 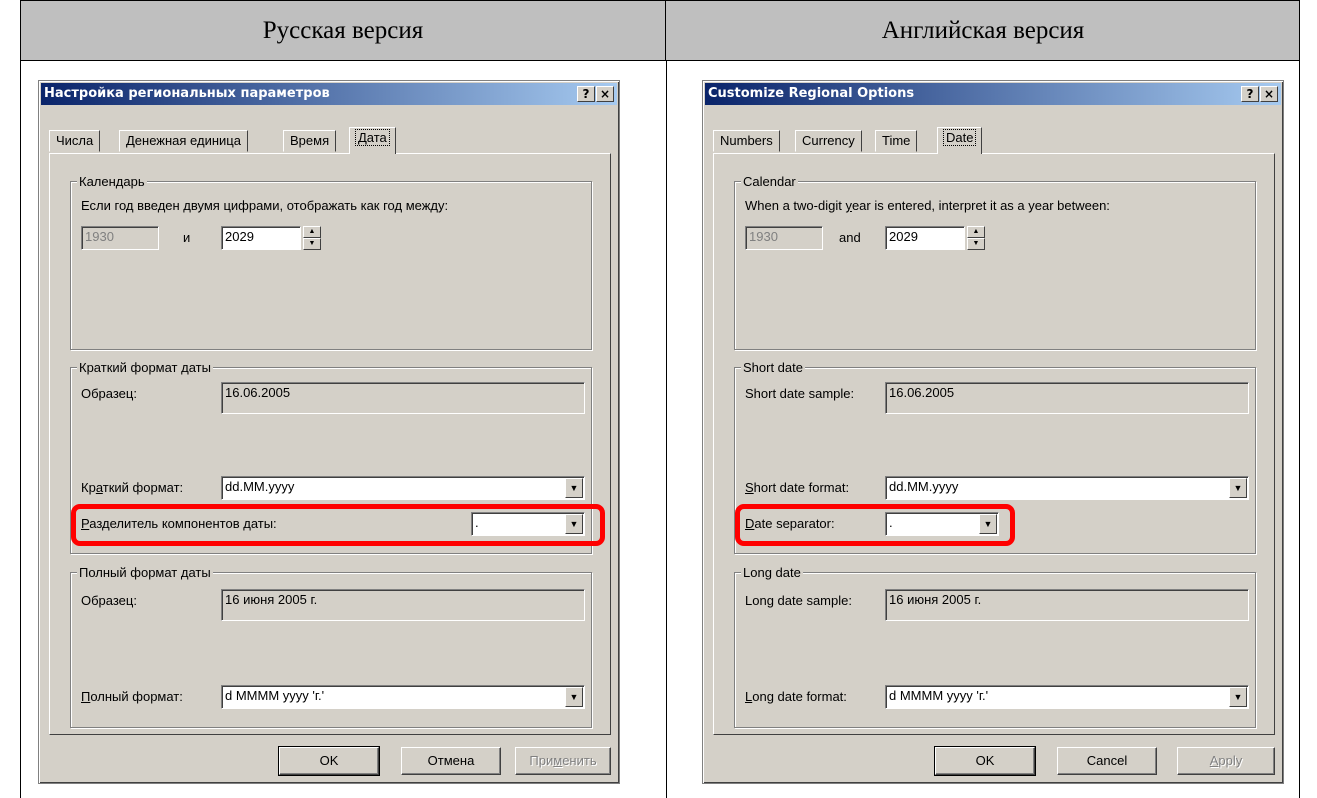 I want to click on tab-numbers: Numbers, so click(x=746, y=141).